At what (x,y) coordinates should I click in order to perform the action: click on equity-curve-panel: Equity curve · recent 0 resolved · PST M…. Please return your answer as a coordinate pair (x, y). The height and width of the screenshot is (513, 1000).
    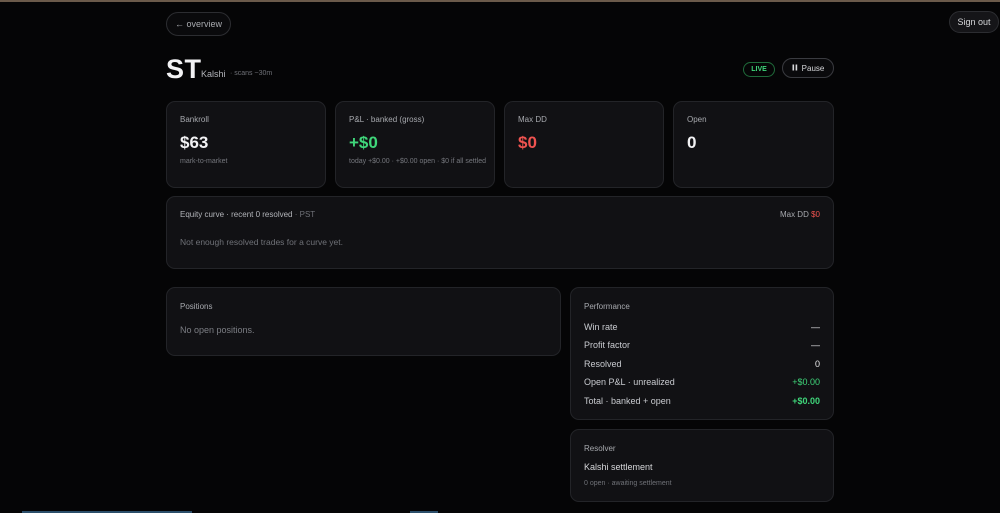
    Looking at the image, I should click on (500, 232).